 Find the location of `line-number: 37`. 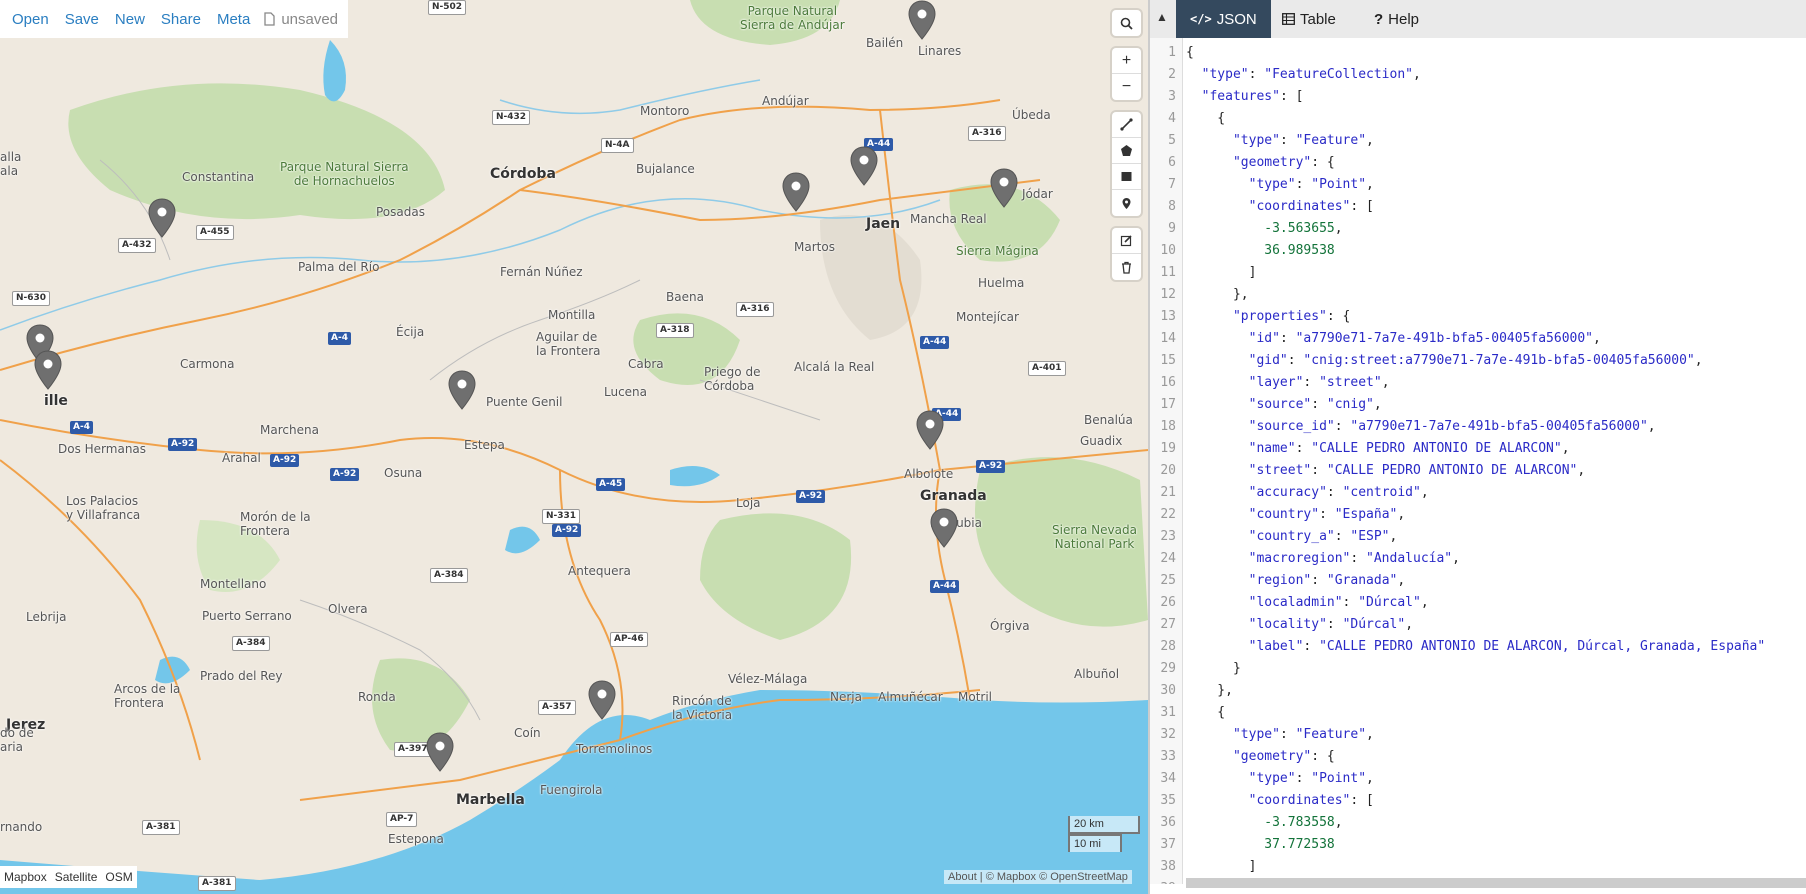

line-number: 37 is located at coordinates (1168, 844).